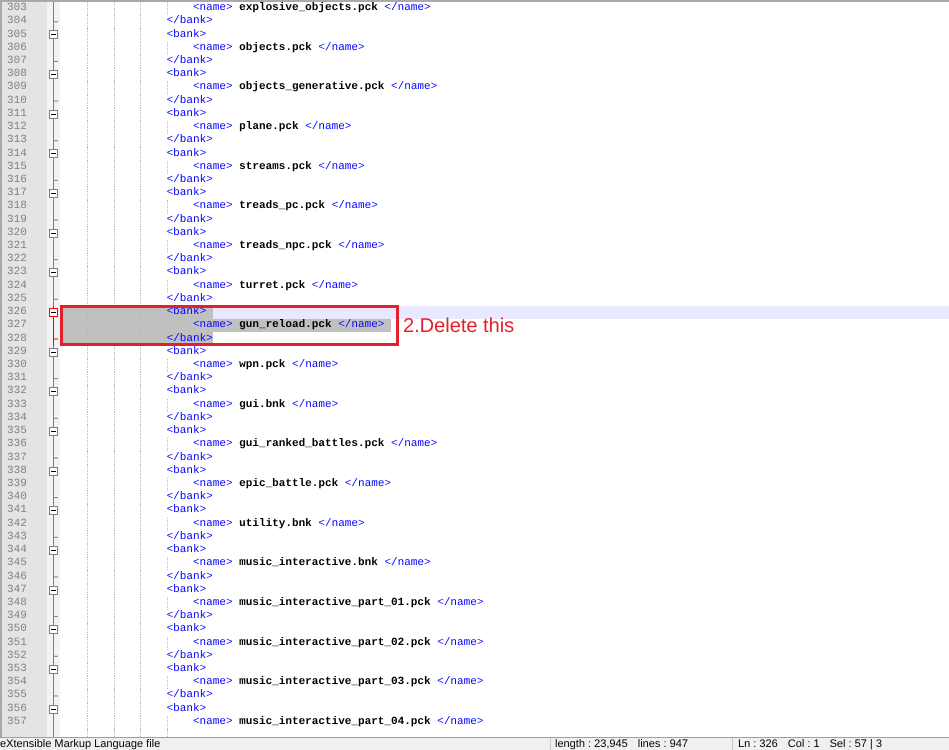 The width and height of the screenshot is (949, 750). What do you see at coordinates (17, 141) in the screenshot?
I see `line-number: 313` at bounding box center [17, 141].